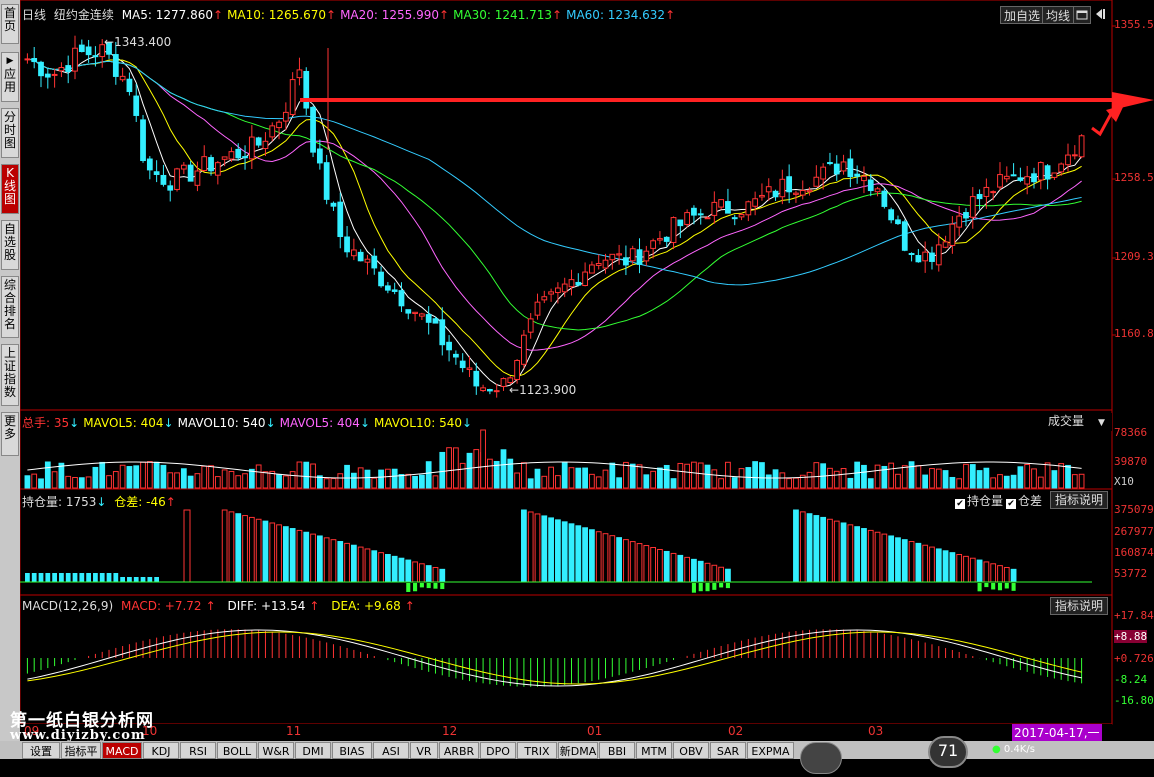  Describe the element at coordinates (728, 750) in the screenshot. I see `tab-sar: SAR` at that location.